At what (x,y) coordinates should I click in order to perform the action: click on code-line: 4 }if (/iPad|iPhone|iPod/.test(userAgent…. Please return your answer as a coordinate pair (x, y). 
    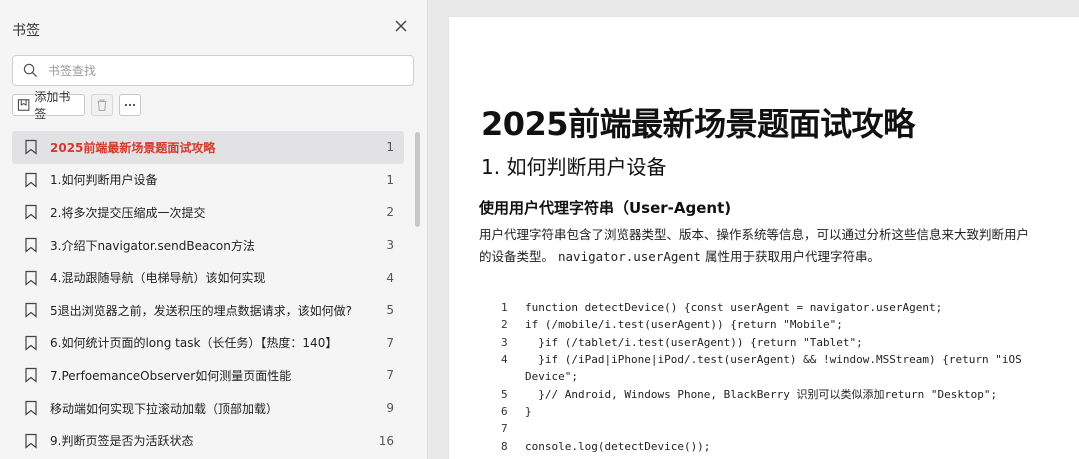
    Looking at the image, I should click on (781, 359).